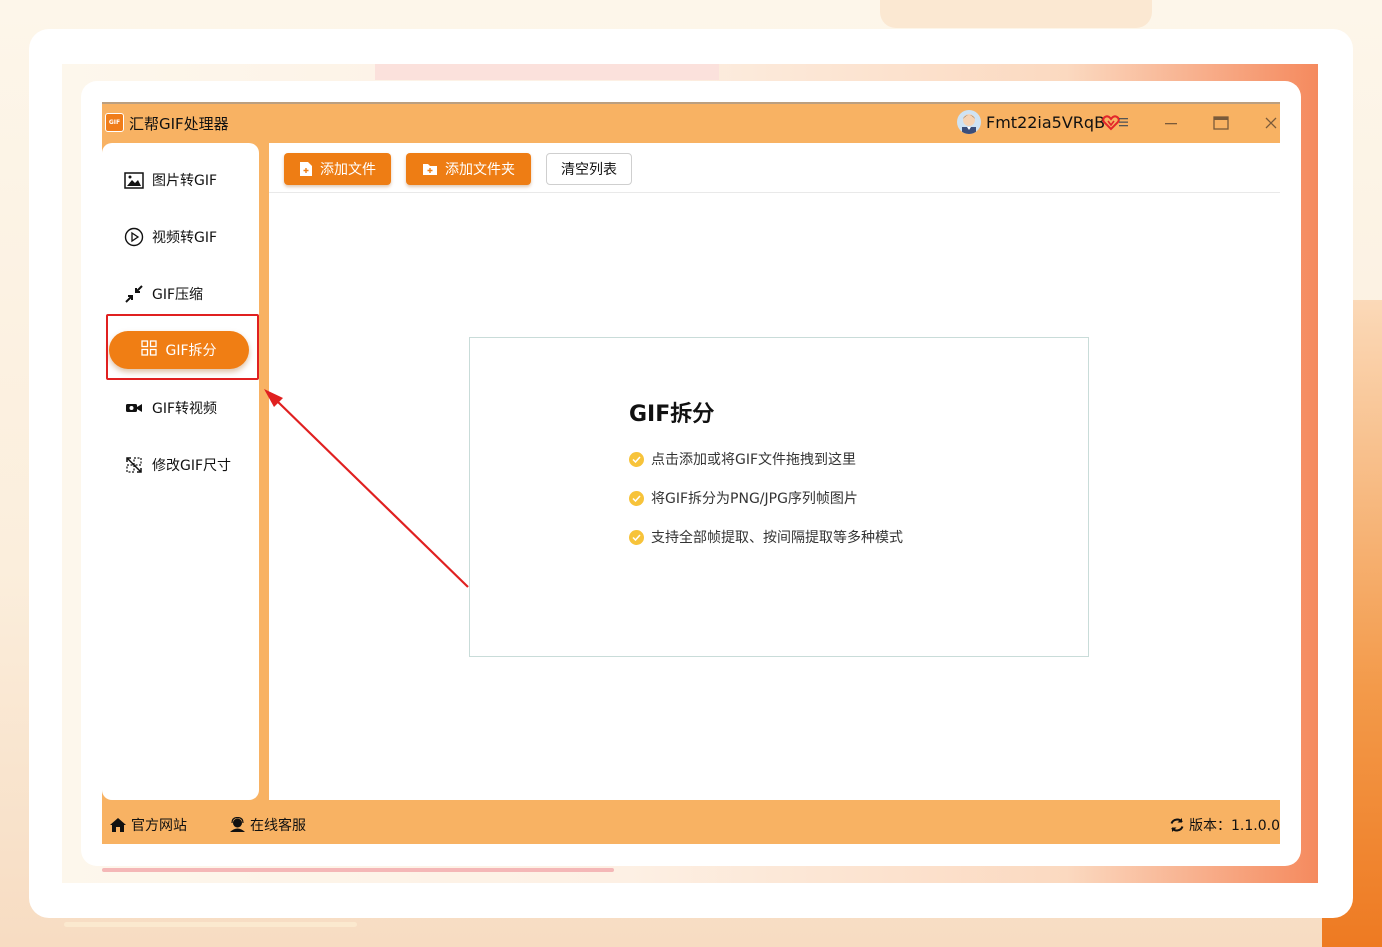 This screenshot has height=947, width=1382. Describe the element at coordinates (192, 466) in the screenshot. I see `sidebar-item-label: 修改GIF尺寸` at that location.